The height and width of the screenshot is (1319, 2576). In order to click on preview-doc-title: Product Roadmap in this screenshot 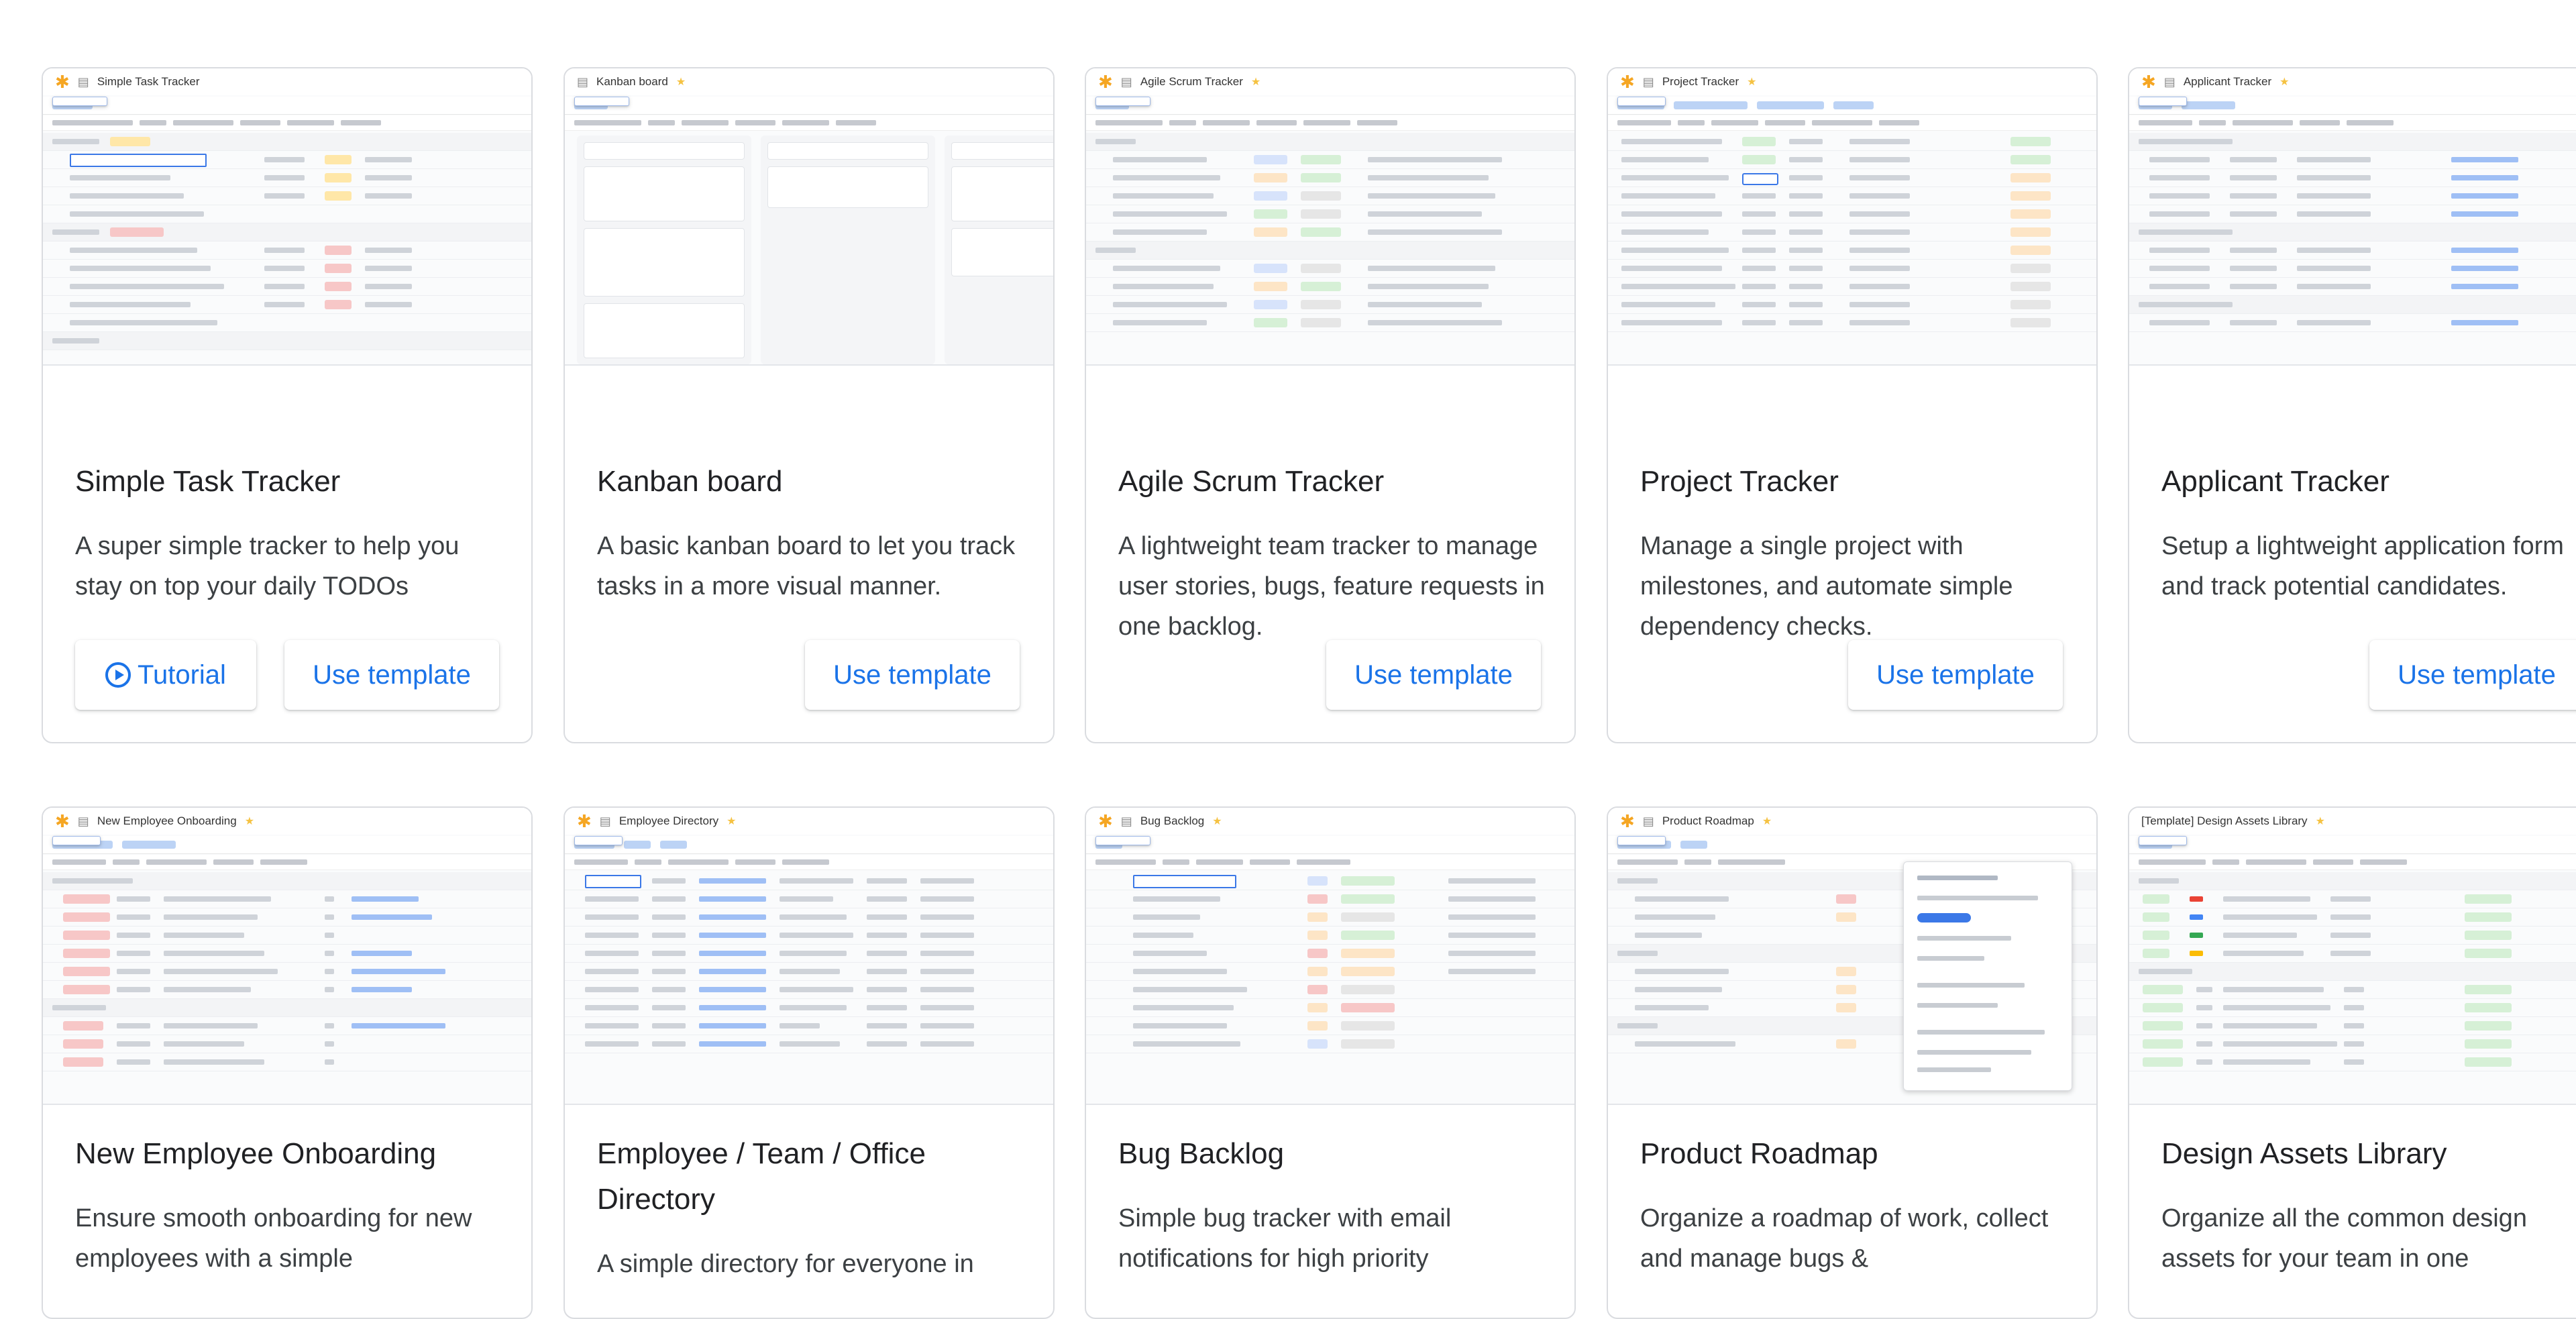, I will do `click(1708, 821)`.